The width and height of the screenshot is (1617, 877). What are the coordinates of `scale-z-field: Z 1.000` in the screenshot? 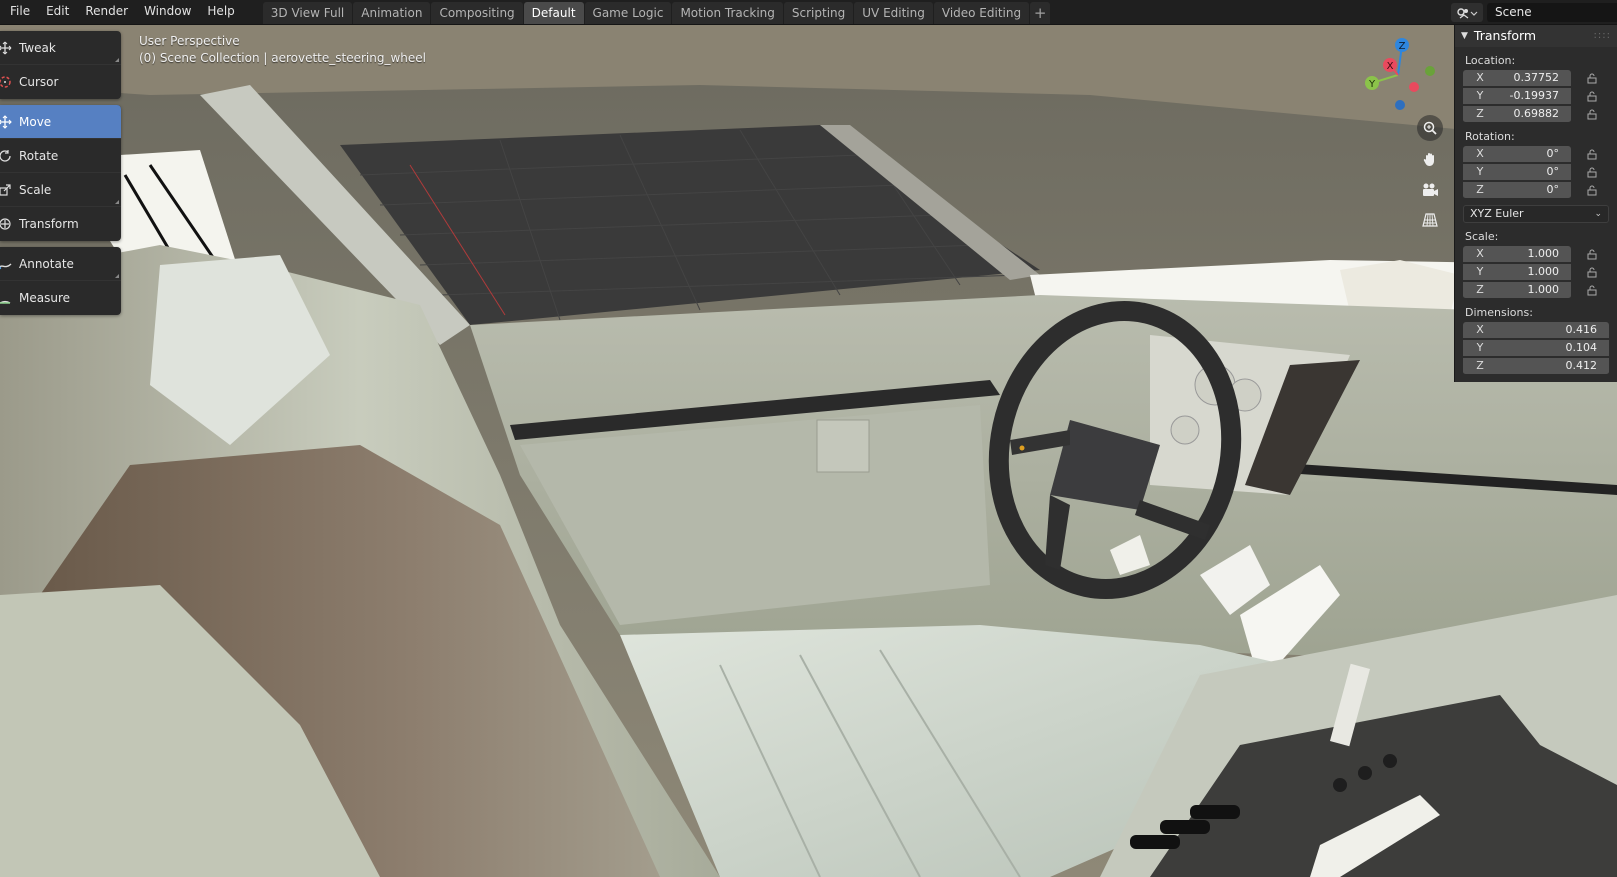 It's located at (1517, 290).